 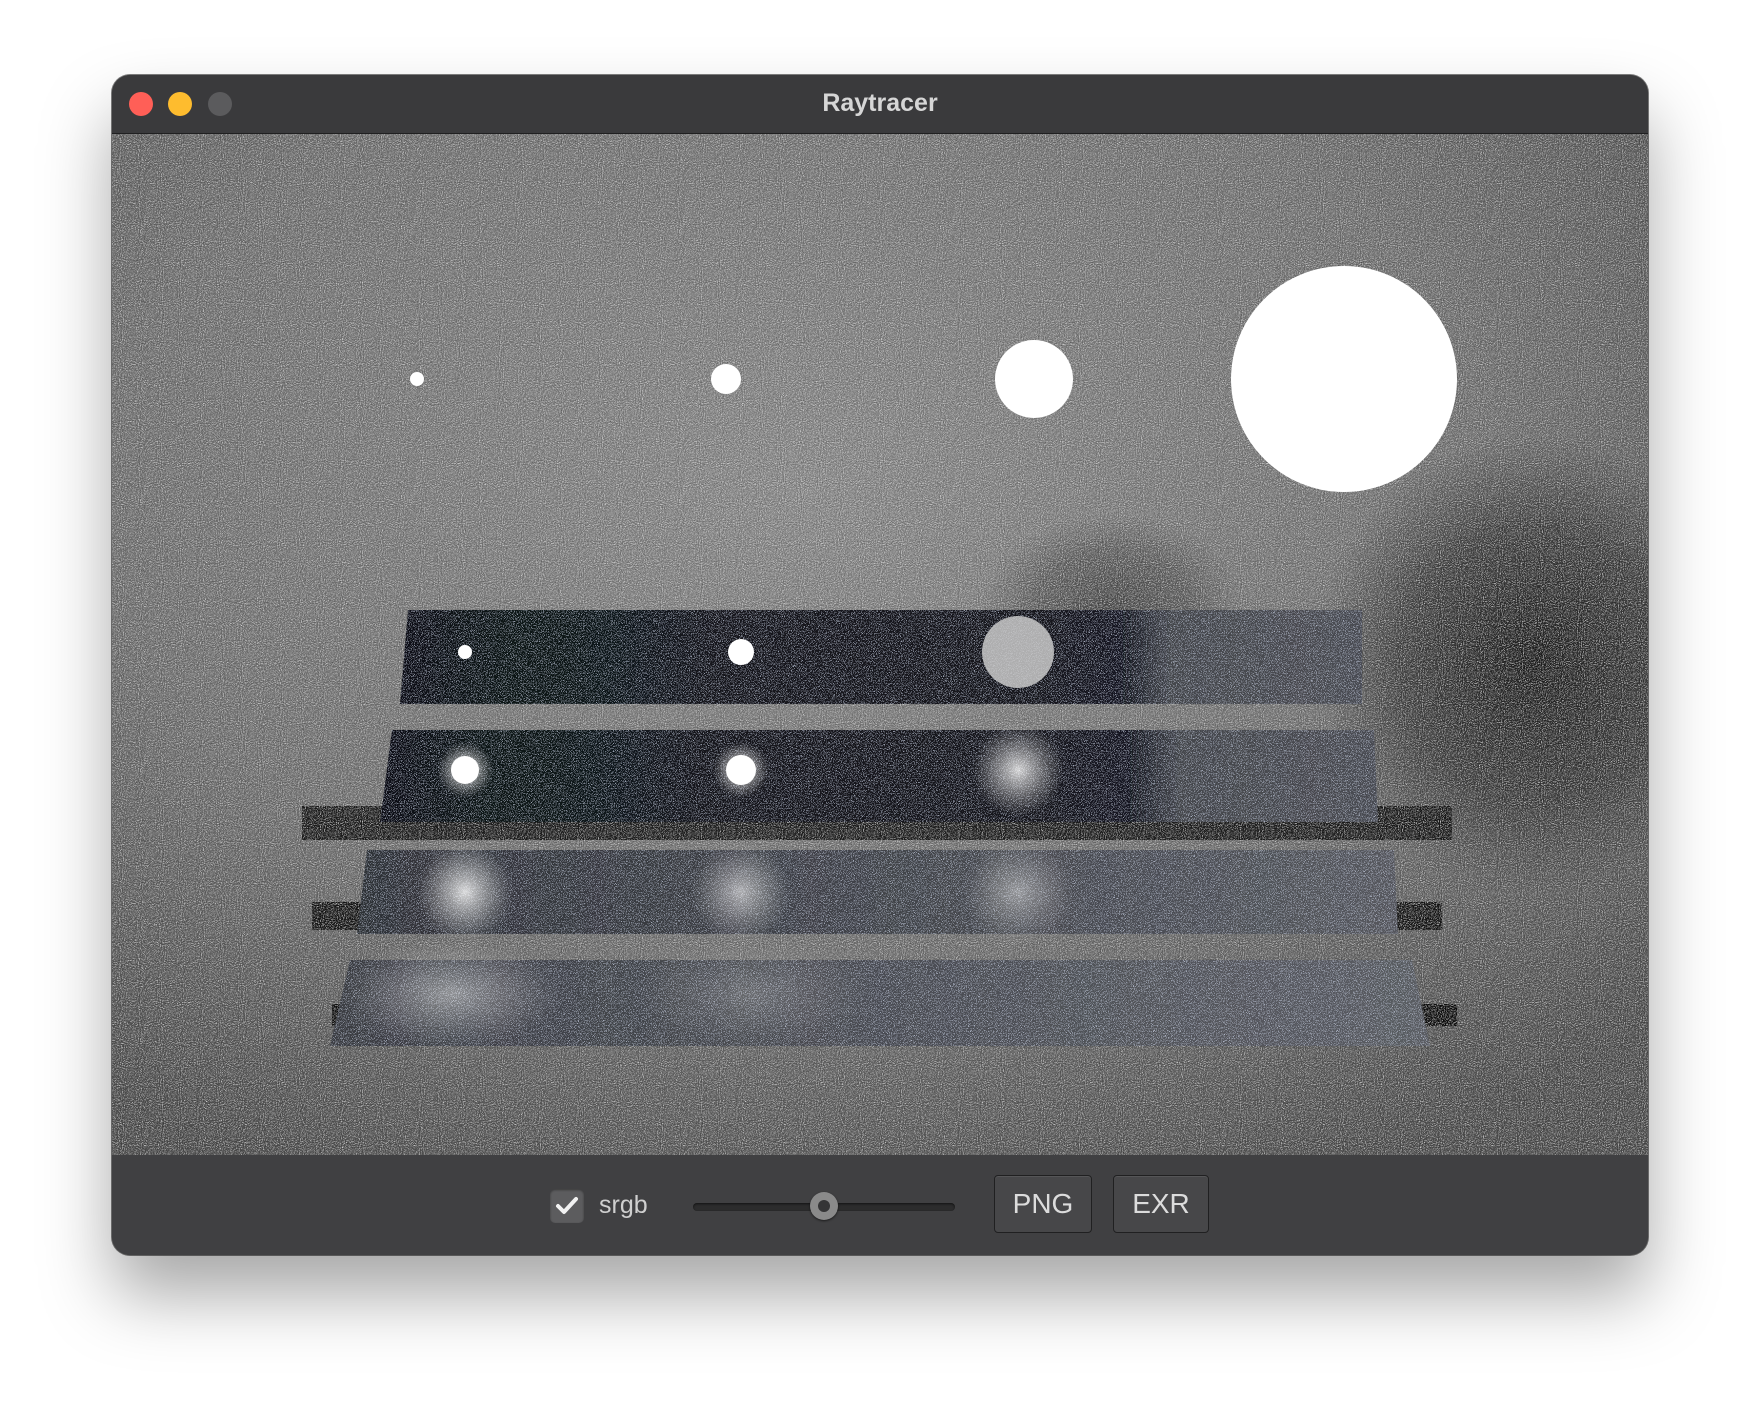 What do you see at coordinates (824, 1206) in the screenshot?
I see `exposure-slider-handle` at bounding box center [824, 1206].